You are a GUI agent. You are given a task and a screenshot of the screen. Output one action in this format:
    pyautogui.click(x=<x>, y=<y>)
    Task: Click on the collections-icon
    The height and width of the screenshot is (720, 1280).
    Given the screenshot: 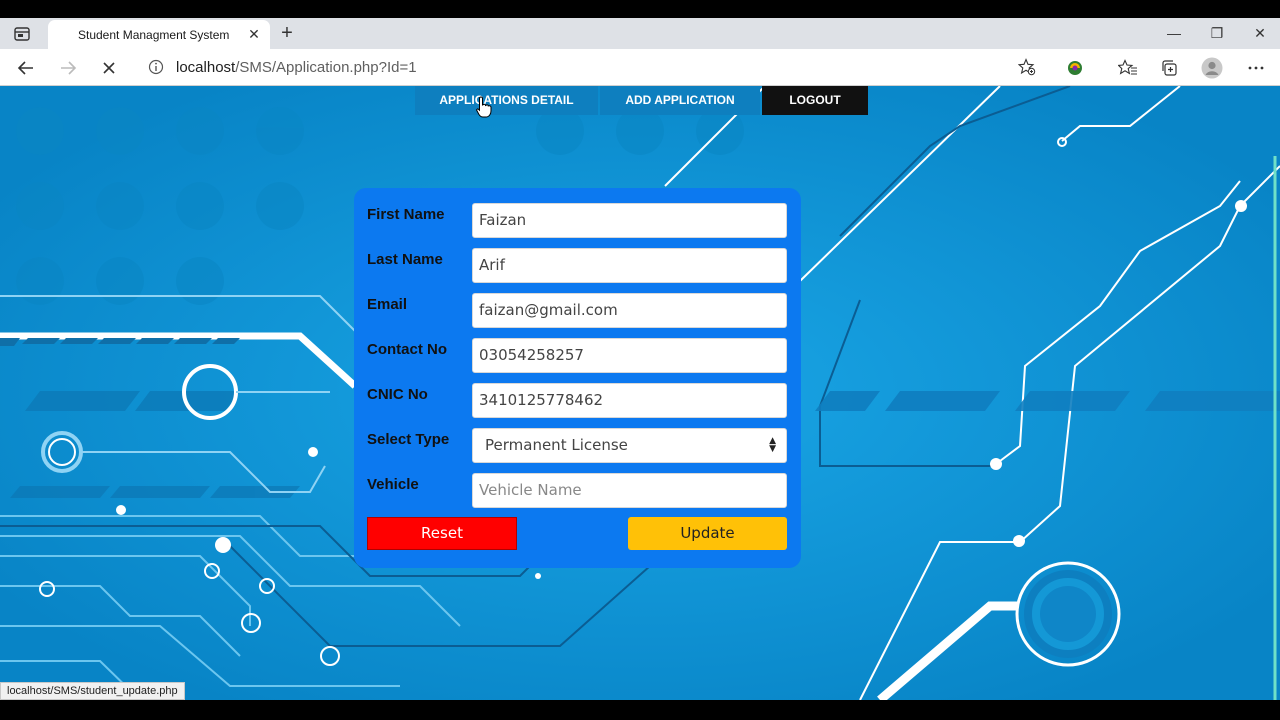 What is the action you would take?
    pyautogui.click(x=1169, y=68)
    